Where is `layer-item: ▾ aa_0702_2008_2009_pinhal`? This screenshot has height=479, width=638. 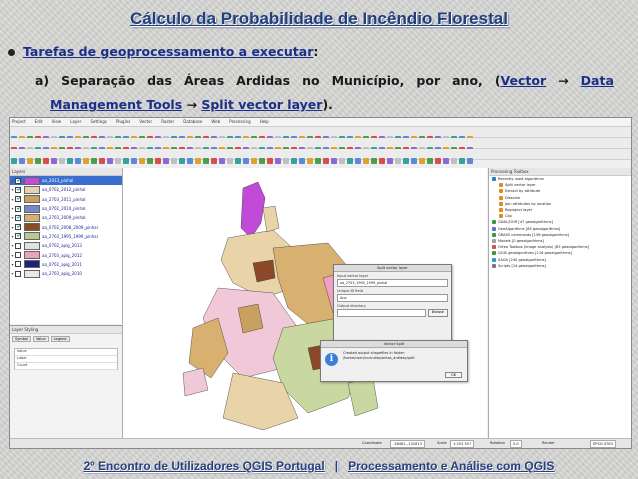 layer-item: ▾ aa_0702_2008_2009_pinhal is located at coordinates (66, 227).